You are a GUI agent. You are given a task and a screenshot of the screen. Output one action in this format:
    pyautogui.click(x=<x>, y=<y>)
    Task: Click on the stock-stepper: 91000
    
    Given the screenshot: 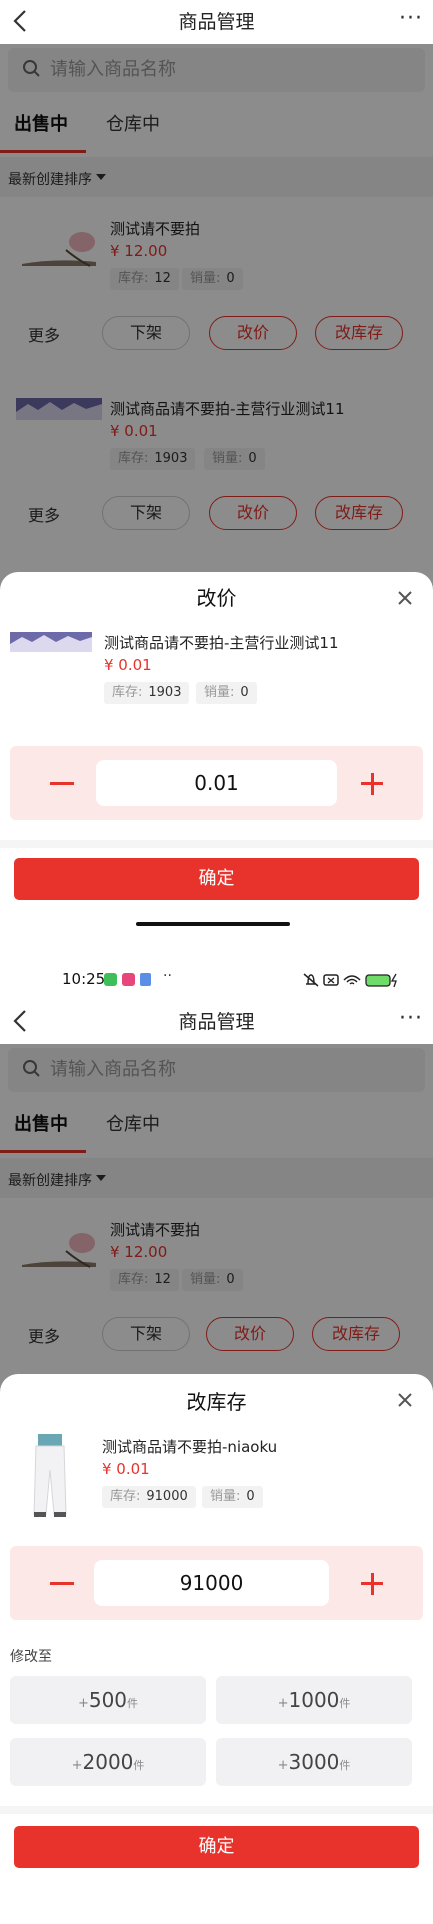 What is the action you would take?
    pyautogui.click(x=216, y=1583)
    